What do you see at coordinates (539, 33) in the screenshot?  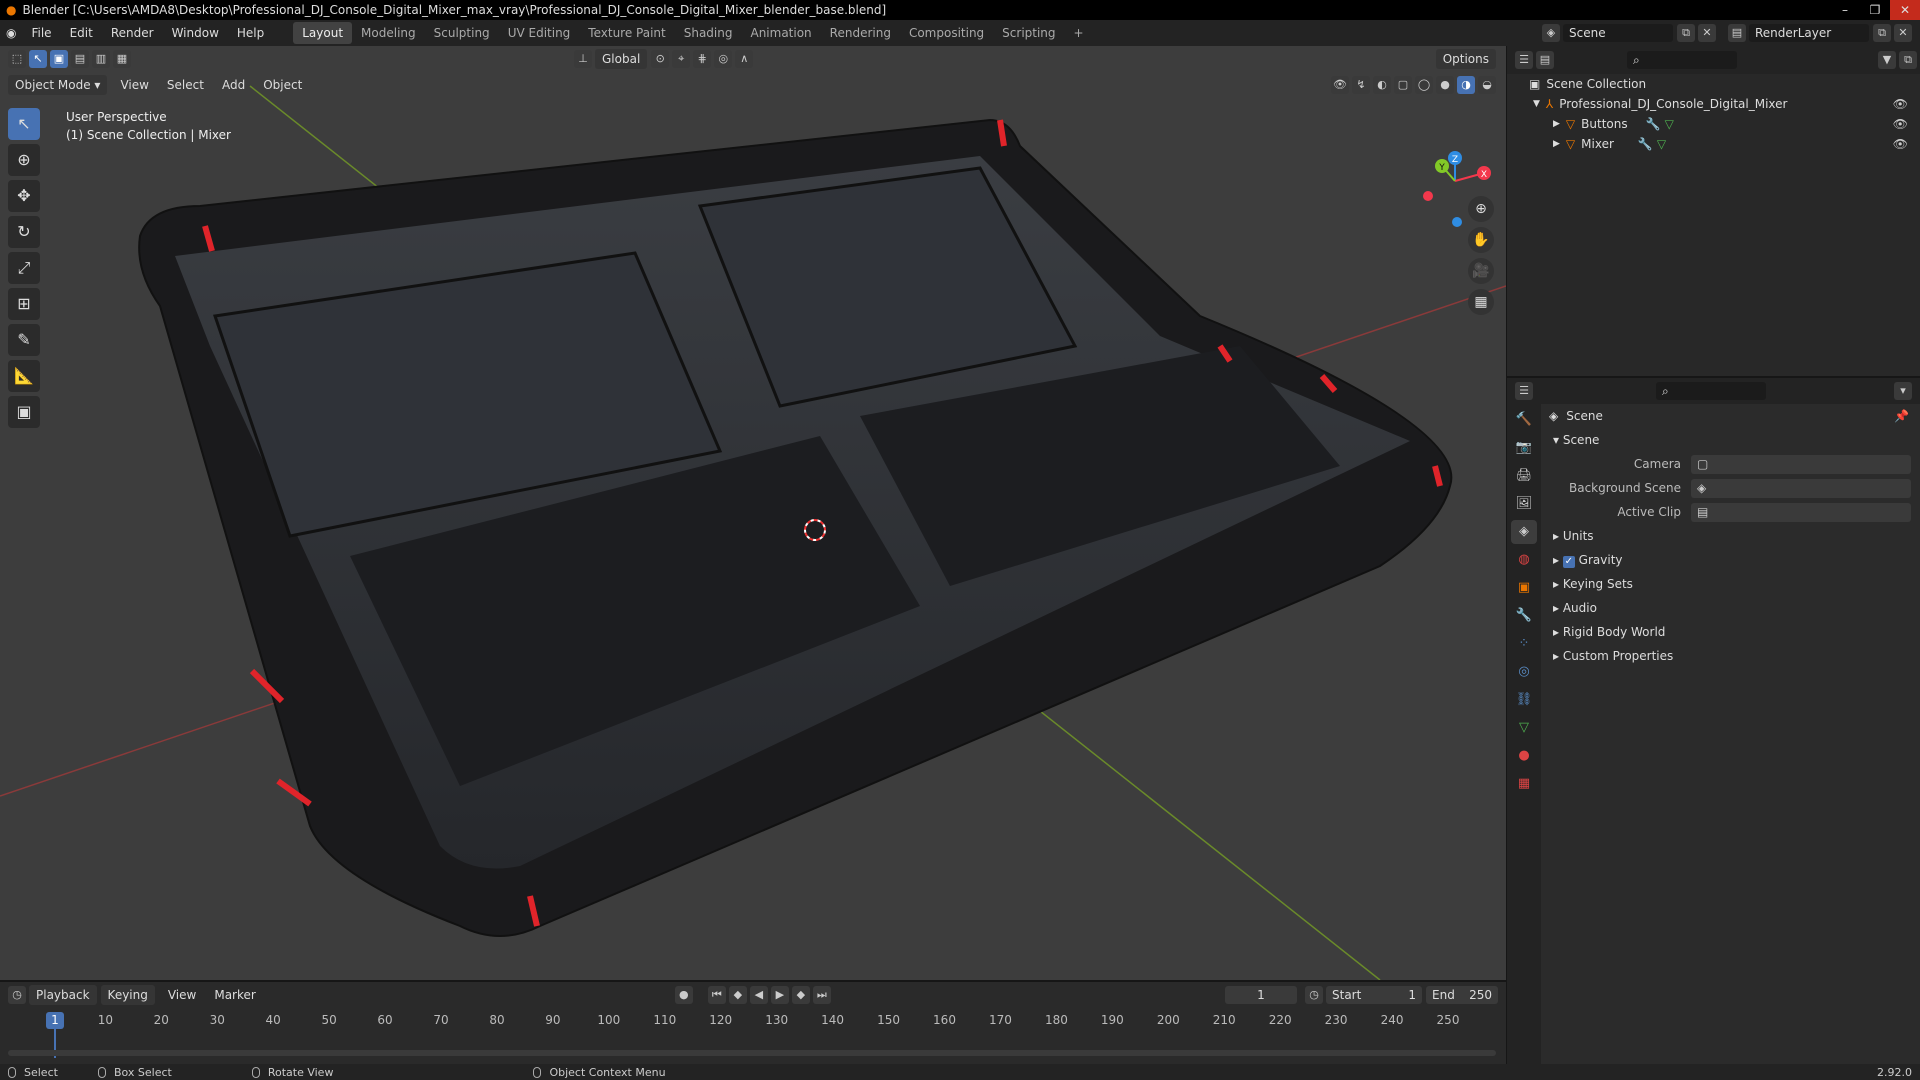 I see `tab-uv-editing: UV Editing` at bounding box center [539, 33].